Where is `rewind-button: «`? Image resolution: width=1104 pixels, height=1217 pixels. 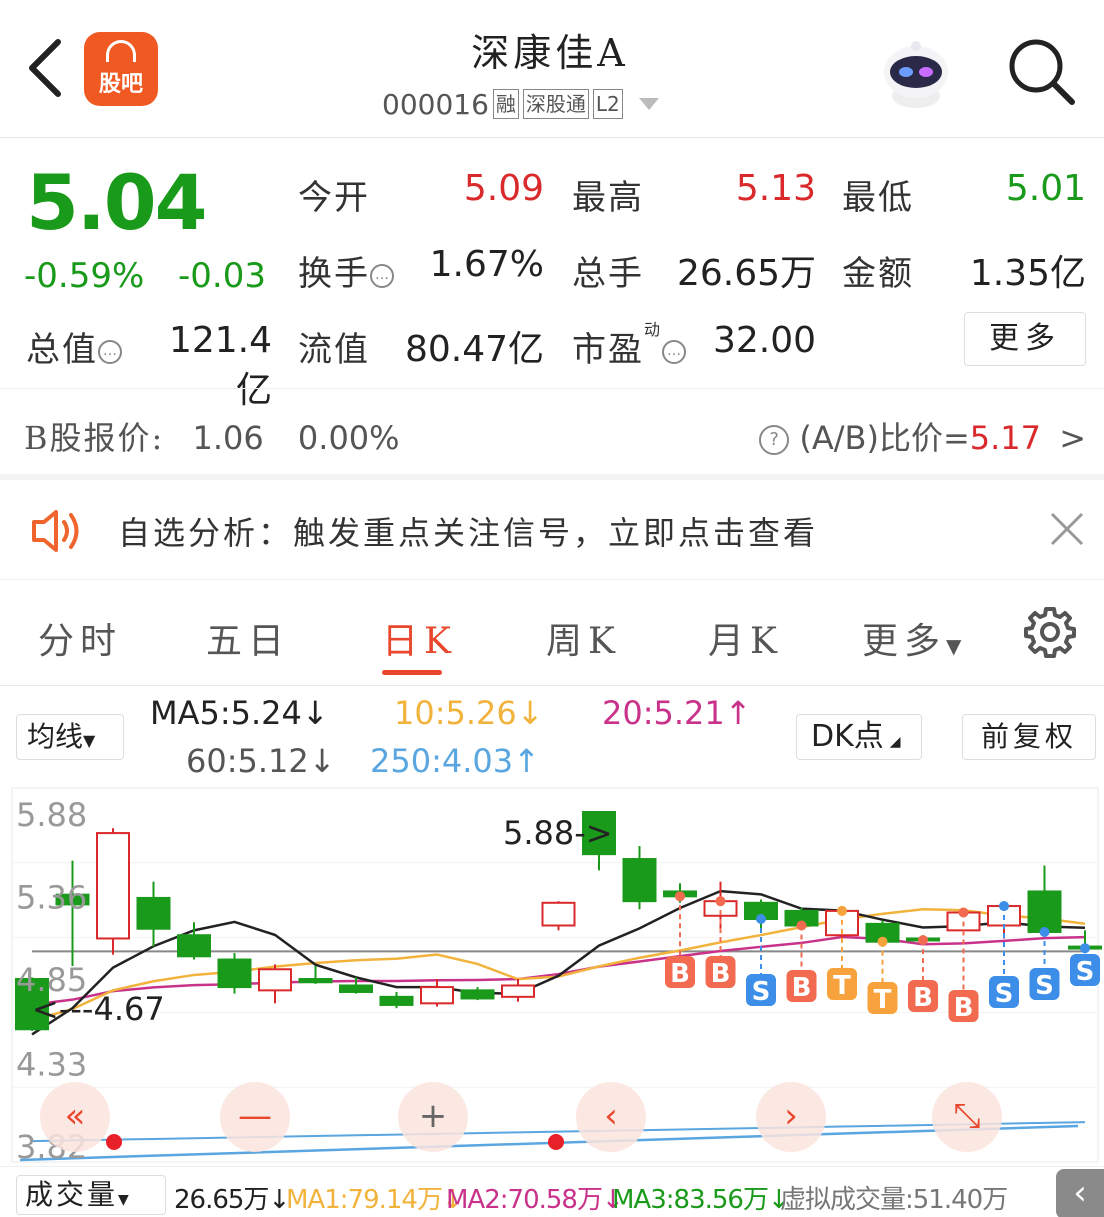
rewind-button: « is located at coordinates (75, 1117).